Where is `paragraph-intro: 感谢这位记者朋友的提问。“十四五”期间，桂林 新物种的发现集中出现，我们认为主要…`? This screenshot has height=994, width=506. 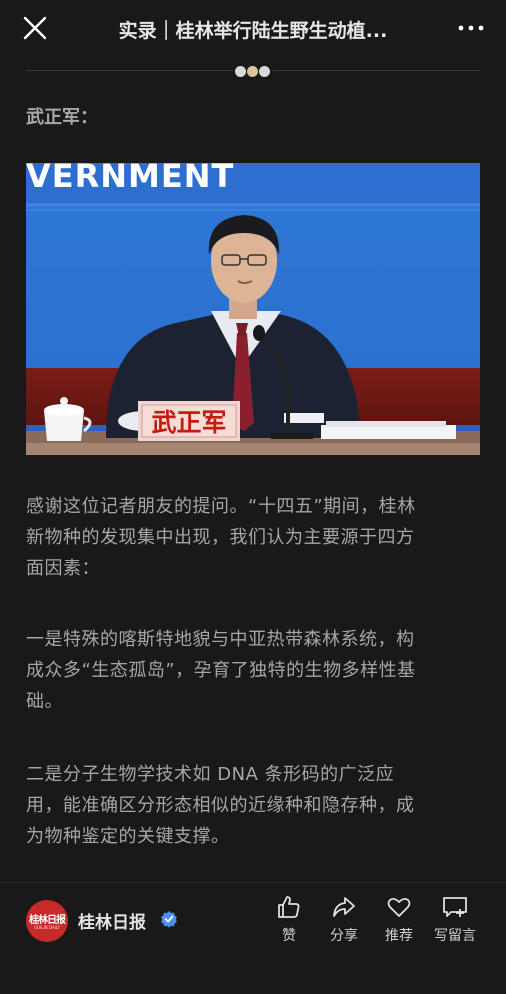
paragraph-intro: 感谢这位记者朋友的提问。“十四五”期间，桂林 新物种的发现集中出现，我们认为主要… is located at coordinates (254, 537).